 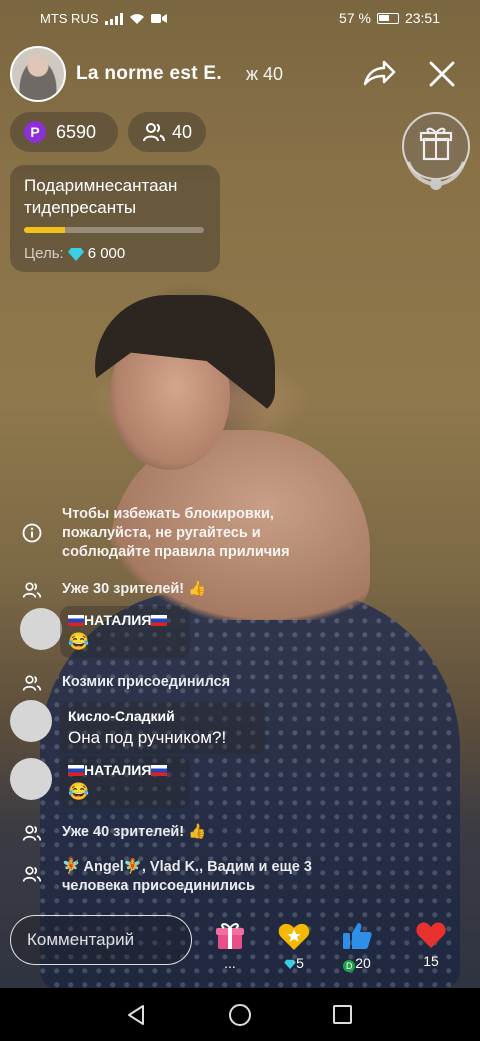 I want to click on recent-apps-icon, so click(x=342, y=1014).